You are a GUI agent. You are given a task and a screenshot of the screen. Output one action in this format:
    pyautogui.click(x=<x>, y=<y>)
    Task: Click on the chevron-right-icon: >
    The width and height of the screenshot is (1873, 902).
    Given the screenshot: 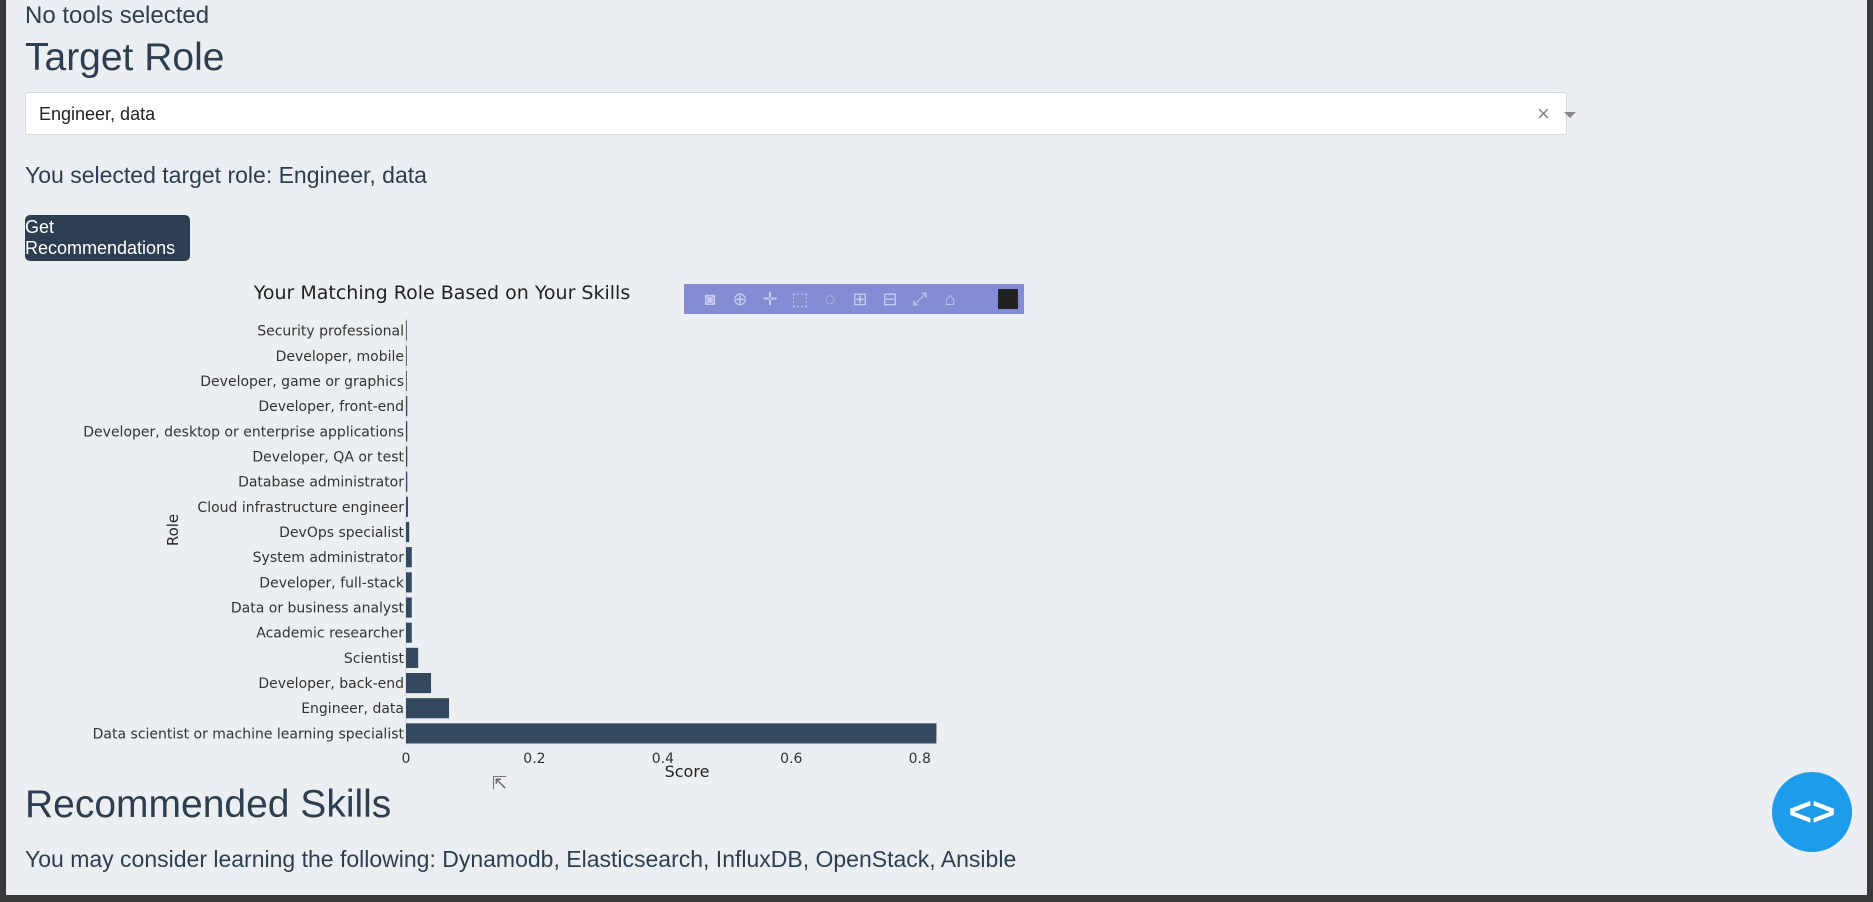 What is the action you would take?
    pyautogui.click(x=1824, y=811)
    